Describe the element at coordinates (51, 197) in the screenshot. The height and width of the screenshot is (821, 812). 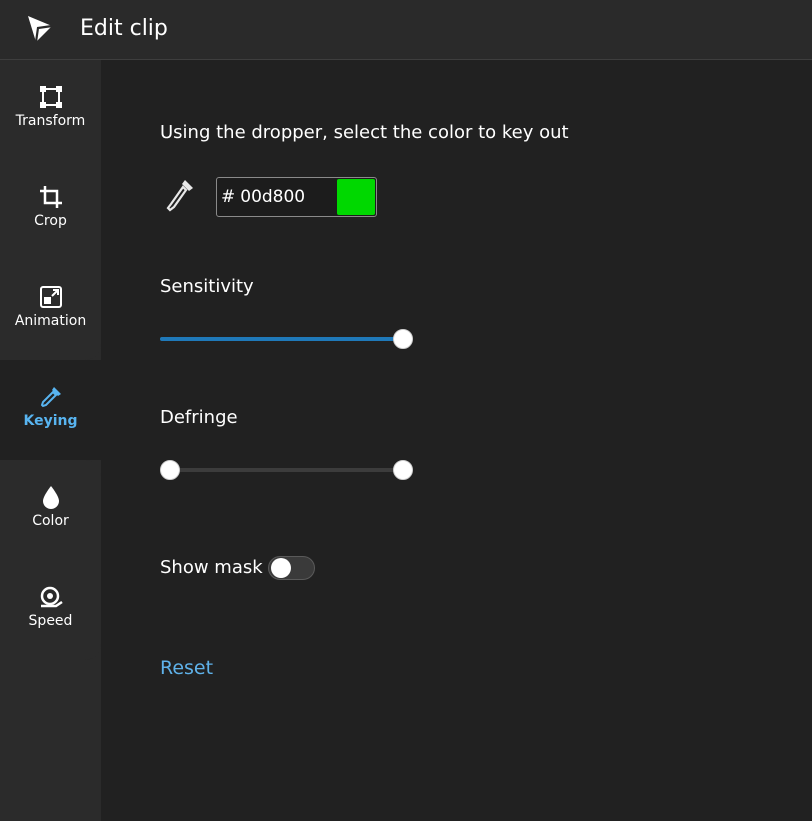
I see `crop-icon` at that location.